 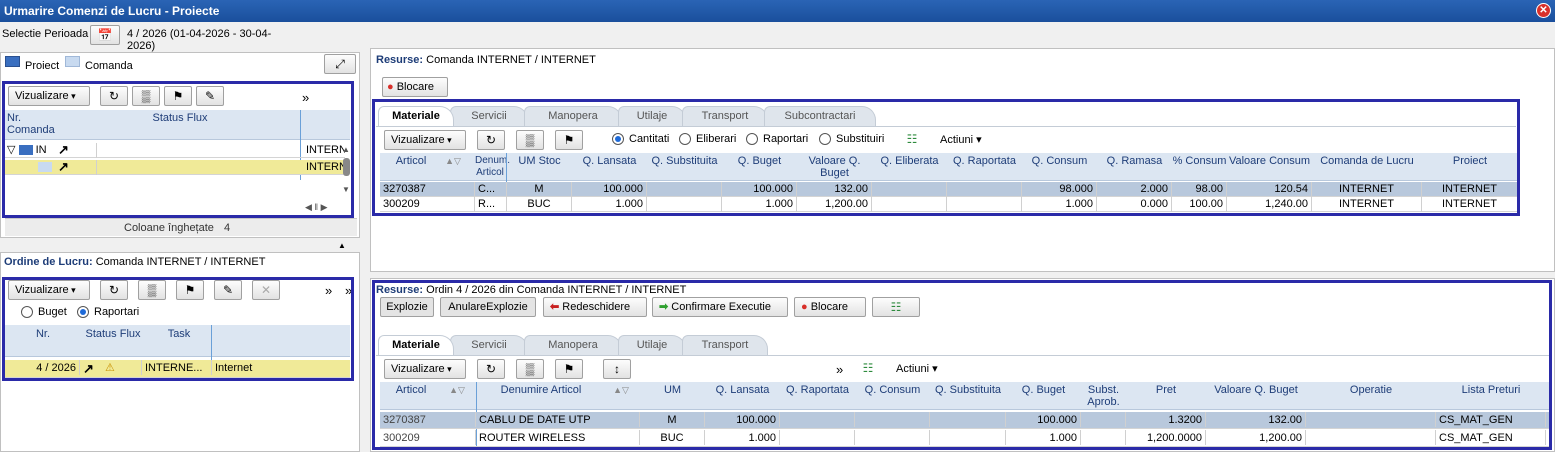 What do you see at coordinates (346, 189) in the screenshot?
I see `scroll-down-icon: ▼` at bounding box center [346, 189].